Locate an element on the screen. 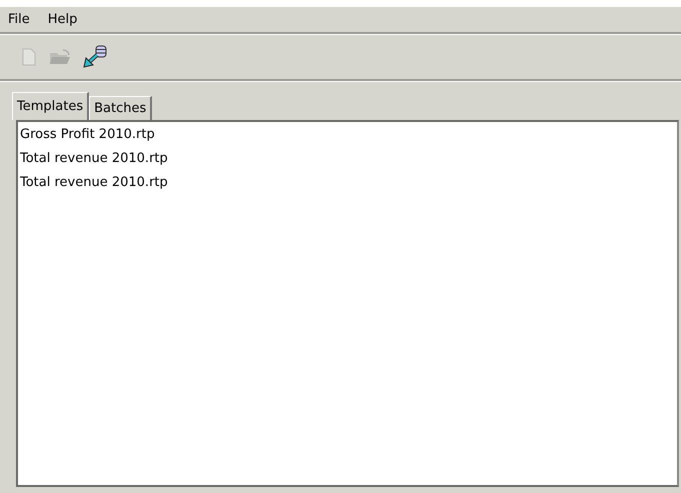  menu-item: Help is located at coordinates (63, 19).